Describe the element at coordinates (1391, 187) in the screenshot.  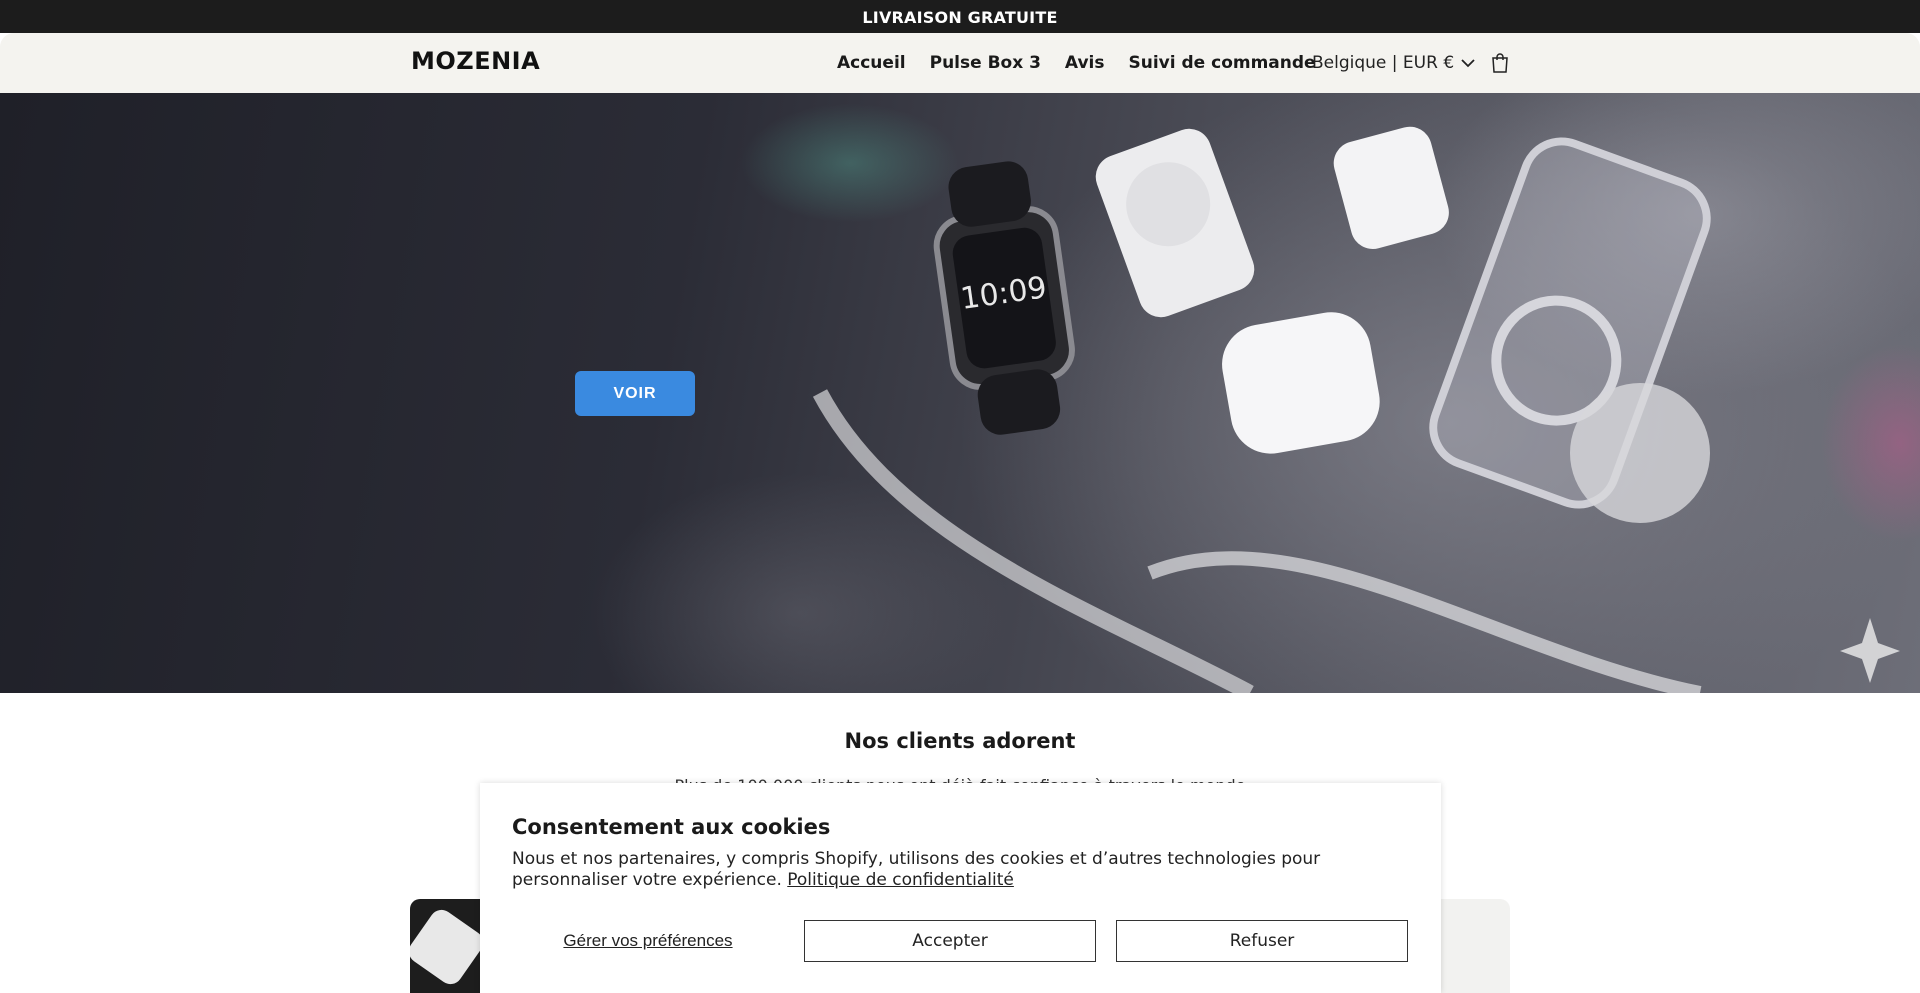
I see `charger-image` at that location.